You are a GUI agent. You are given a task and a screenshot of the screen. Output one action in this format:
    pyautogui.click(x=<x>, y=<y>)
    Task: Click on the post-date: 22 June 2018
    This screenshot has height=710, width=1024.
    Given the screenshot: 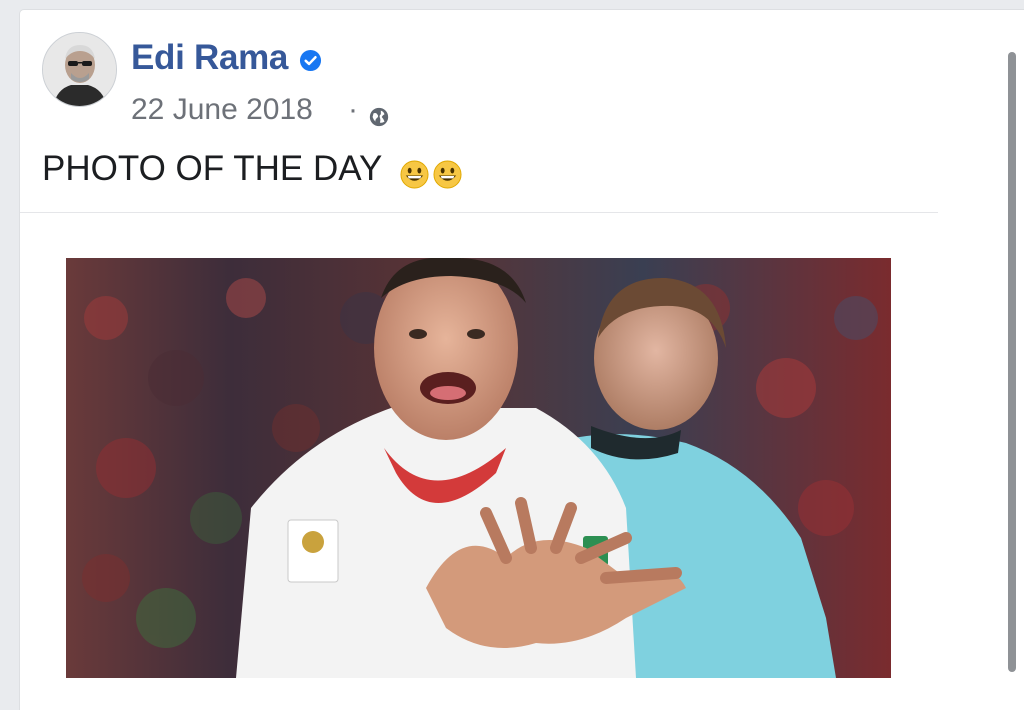 What is the action you would take?
    pyautogui.click(x=222, y=110)
    